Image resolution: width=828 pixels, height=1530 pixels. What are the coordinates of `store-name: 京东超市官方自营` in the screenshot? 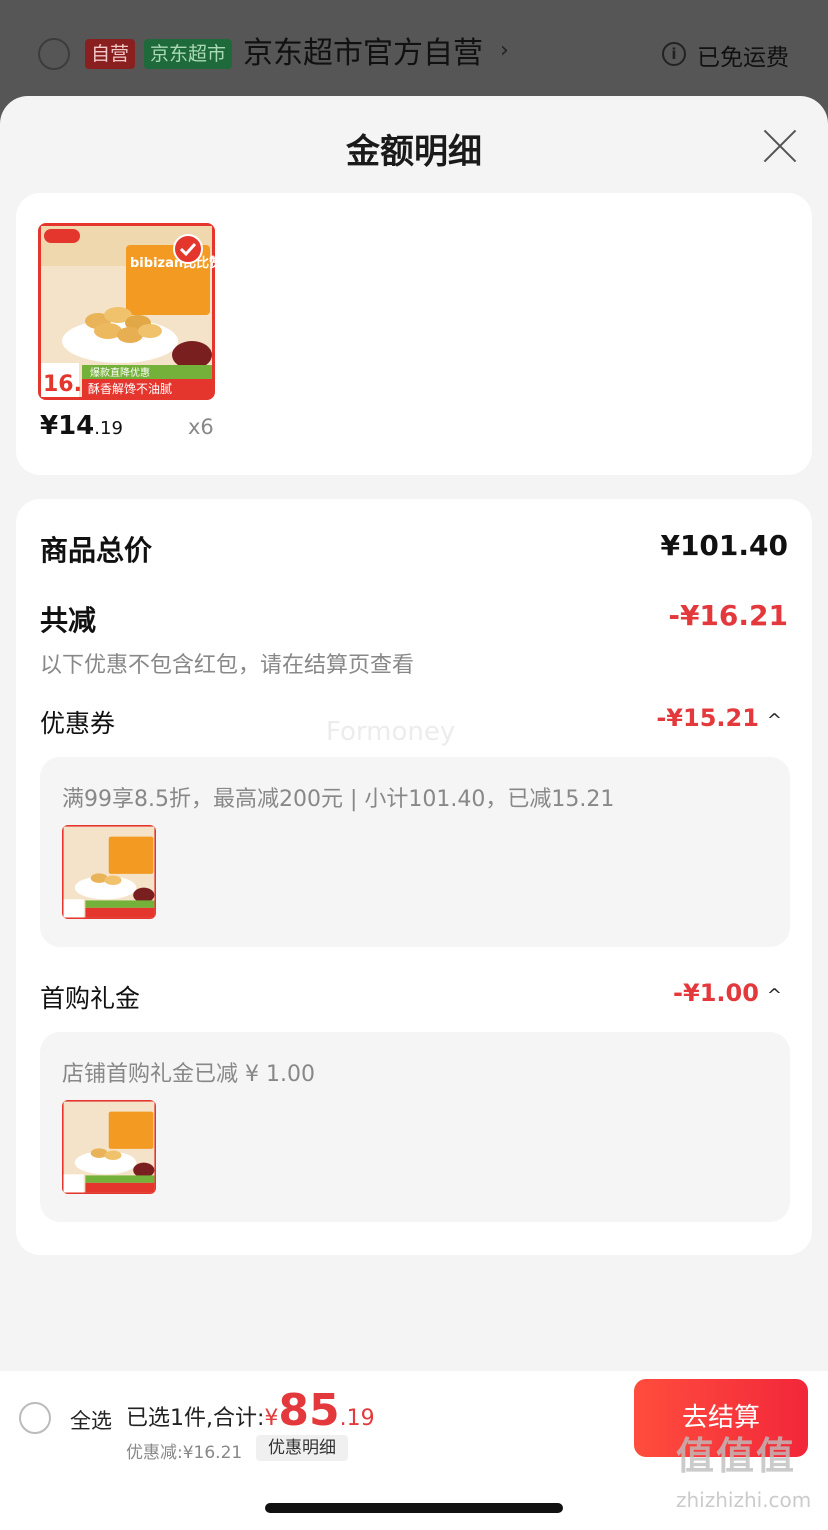 It's located at (363, 54).